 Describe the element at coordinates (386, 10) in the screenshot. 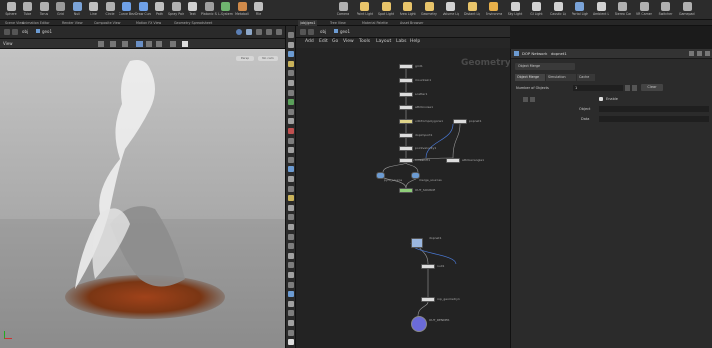

I see `light-spot-light-tool: Spot Light` at that location.